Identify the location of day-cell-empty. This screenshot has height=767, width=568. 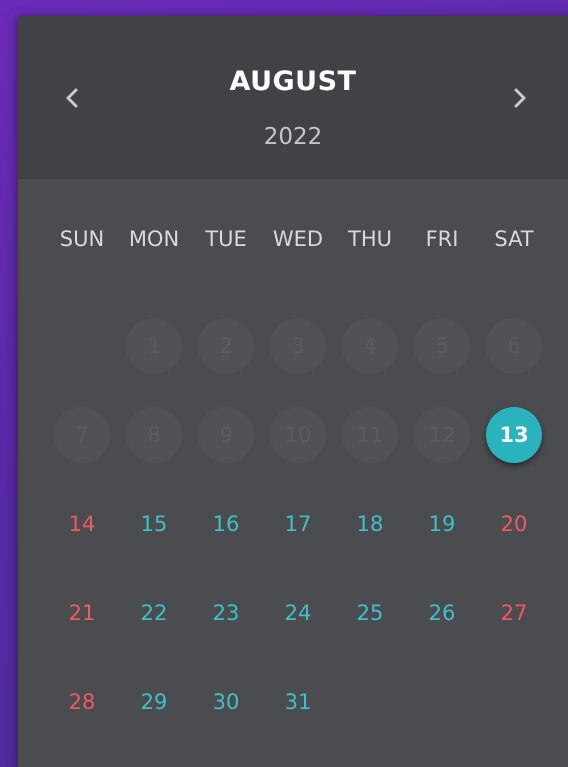
(82, 345).